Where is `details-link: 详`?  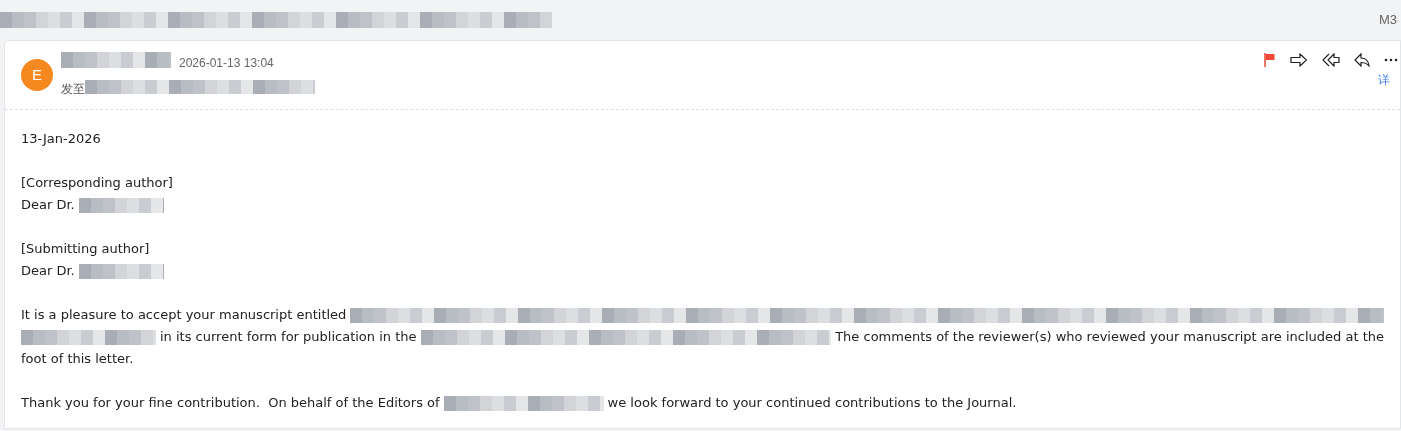 details-link: 详 is located at coordinates (1389, 80).